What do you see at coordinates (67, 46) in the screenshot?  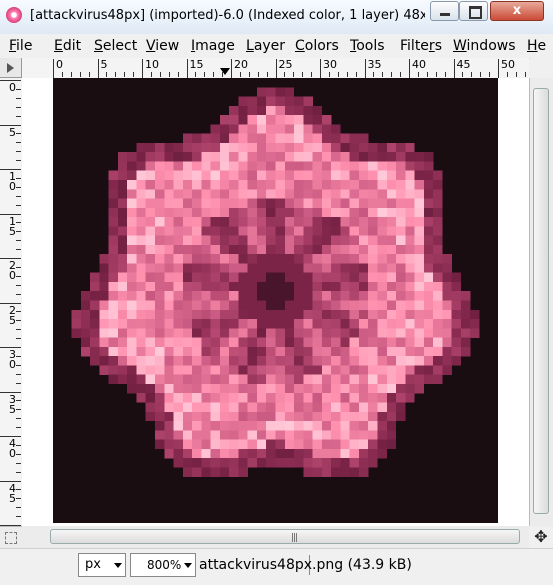 I see `menu-edit: Edit` at bounding box center [67, 46].